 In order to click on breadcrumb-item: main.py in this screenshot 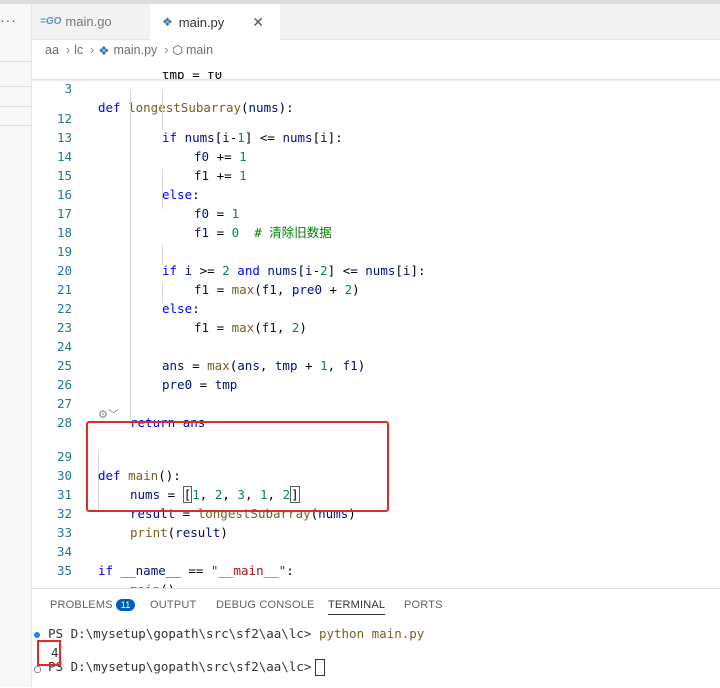, I will do `click(136, 50)`.